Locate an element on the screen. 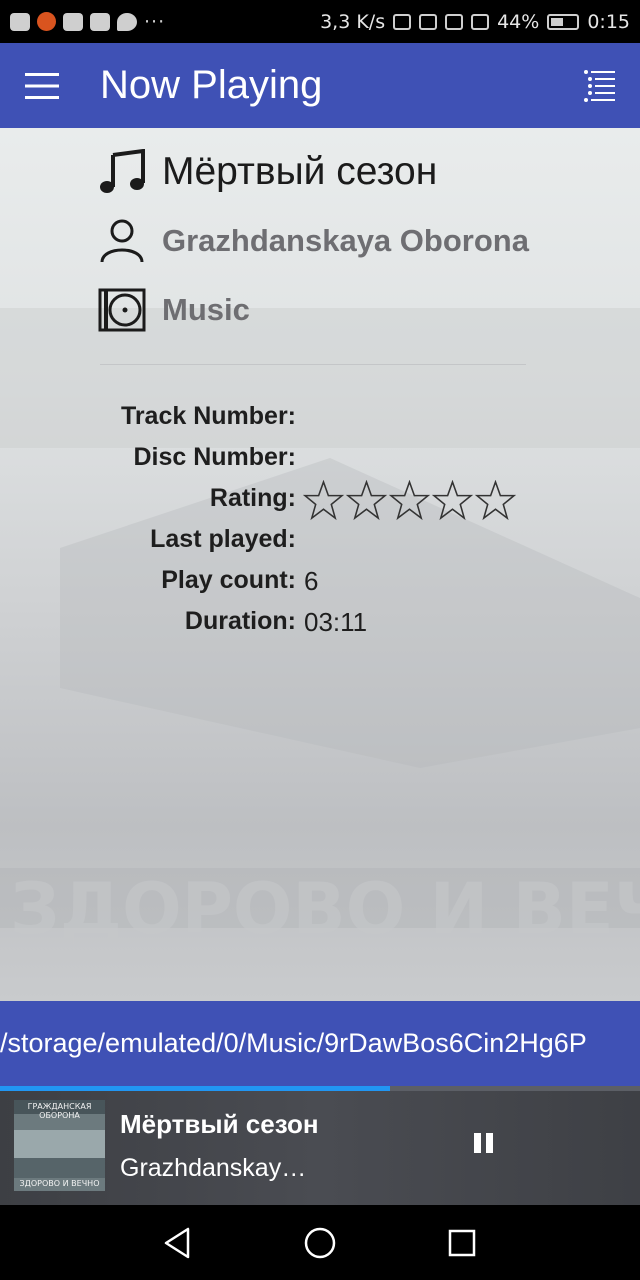 The height and width of the screenshot is (1280, 640). no-sim-icon is located at coordinates (428, 21).